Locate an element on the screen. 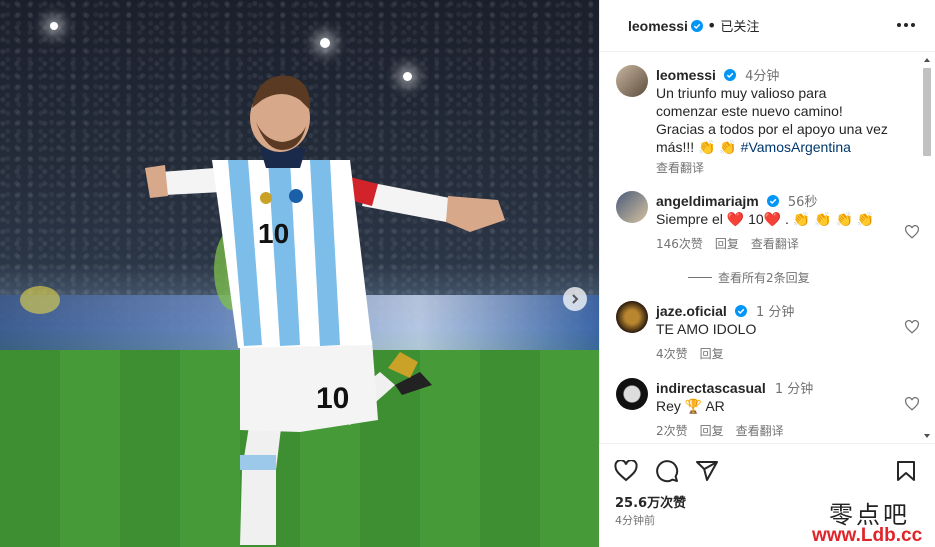 The width and height of the screenshot is (935, 547). comment-likes: 146次赞 is located at coordinates (679, 244).